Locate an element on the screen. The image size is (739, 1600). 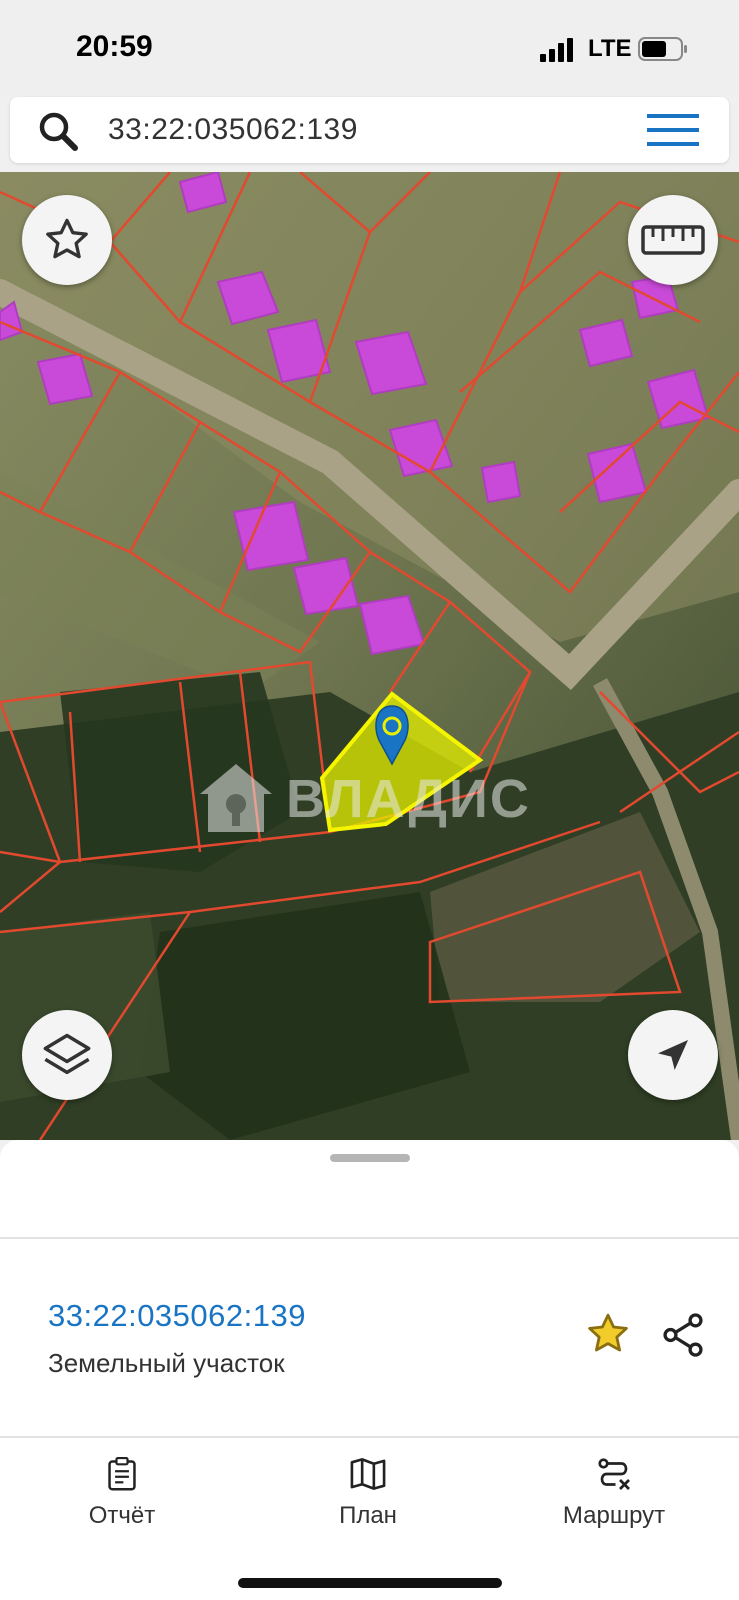
cadastral-number-link: 33:22:035062:139 is located at coordinates (177, 1316).